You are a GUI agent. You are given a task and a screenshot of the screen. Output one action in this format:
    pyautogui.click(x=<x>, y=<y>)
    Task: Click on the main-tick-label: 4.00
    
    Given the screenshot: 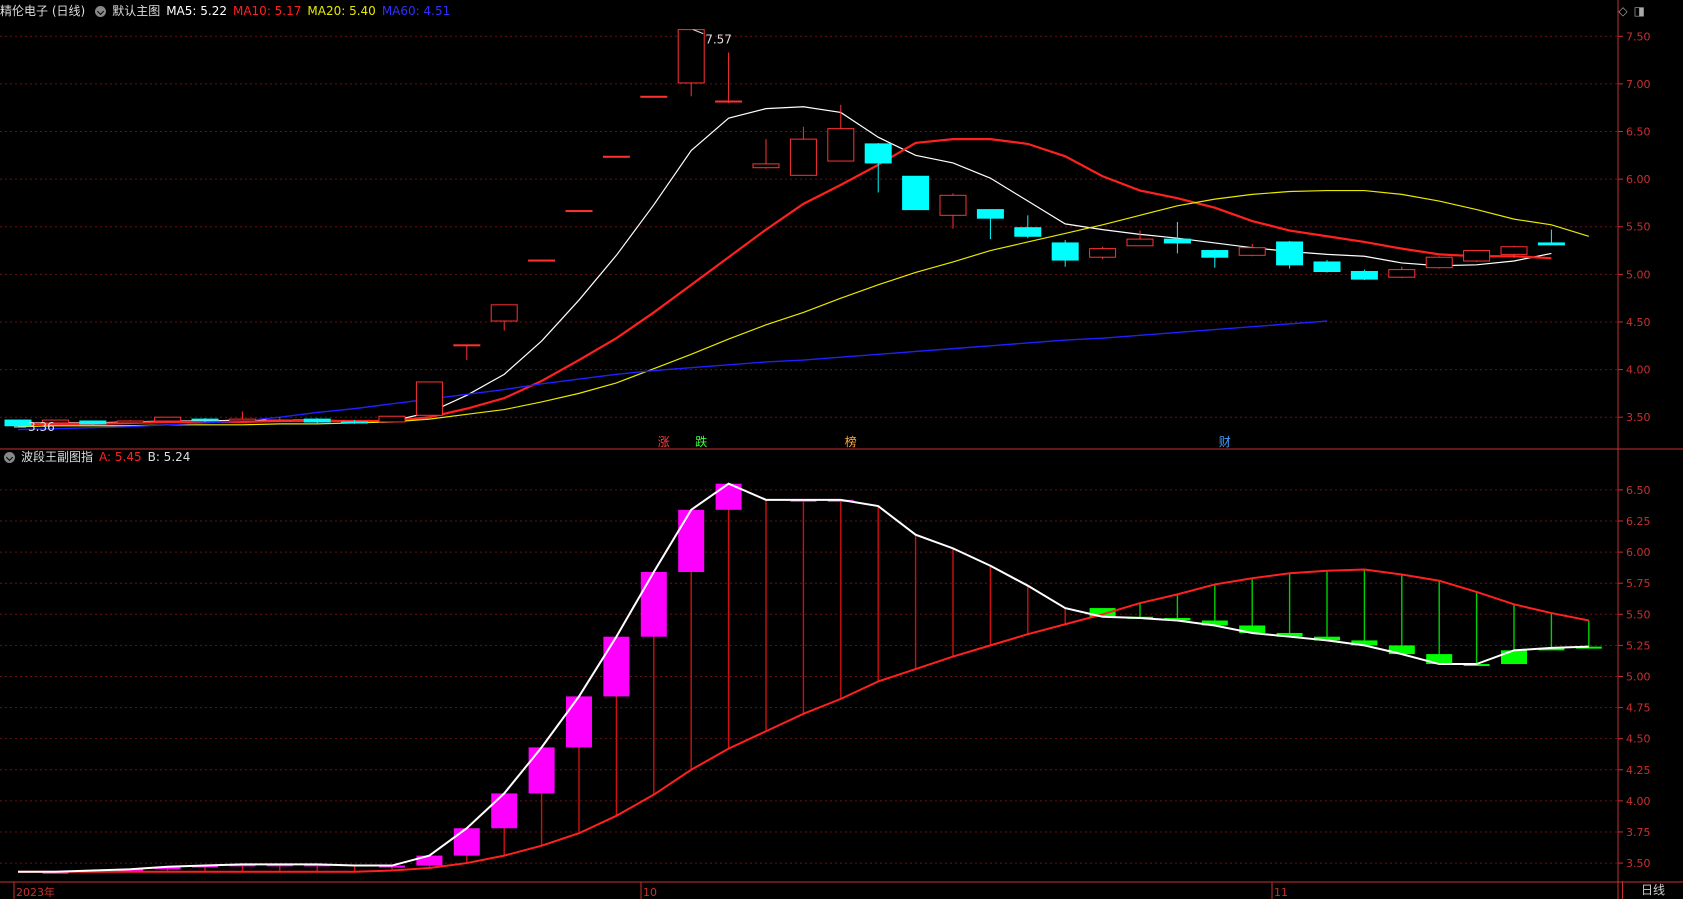 What is the action you would take?
    pyautogui.click(x=1638, y=370)
    